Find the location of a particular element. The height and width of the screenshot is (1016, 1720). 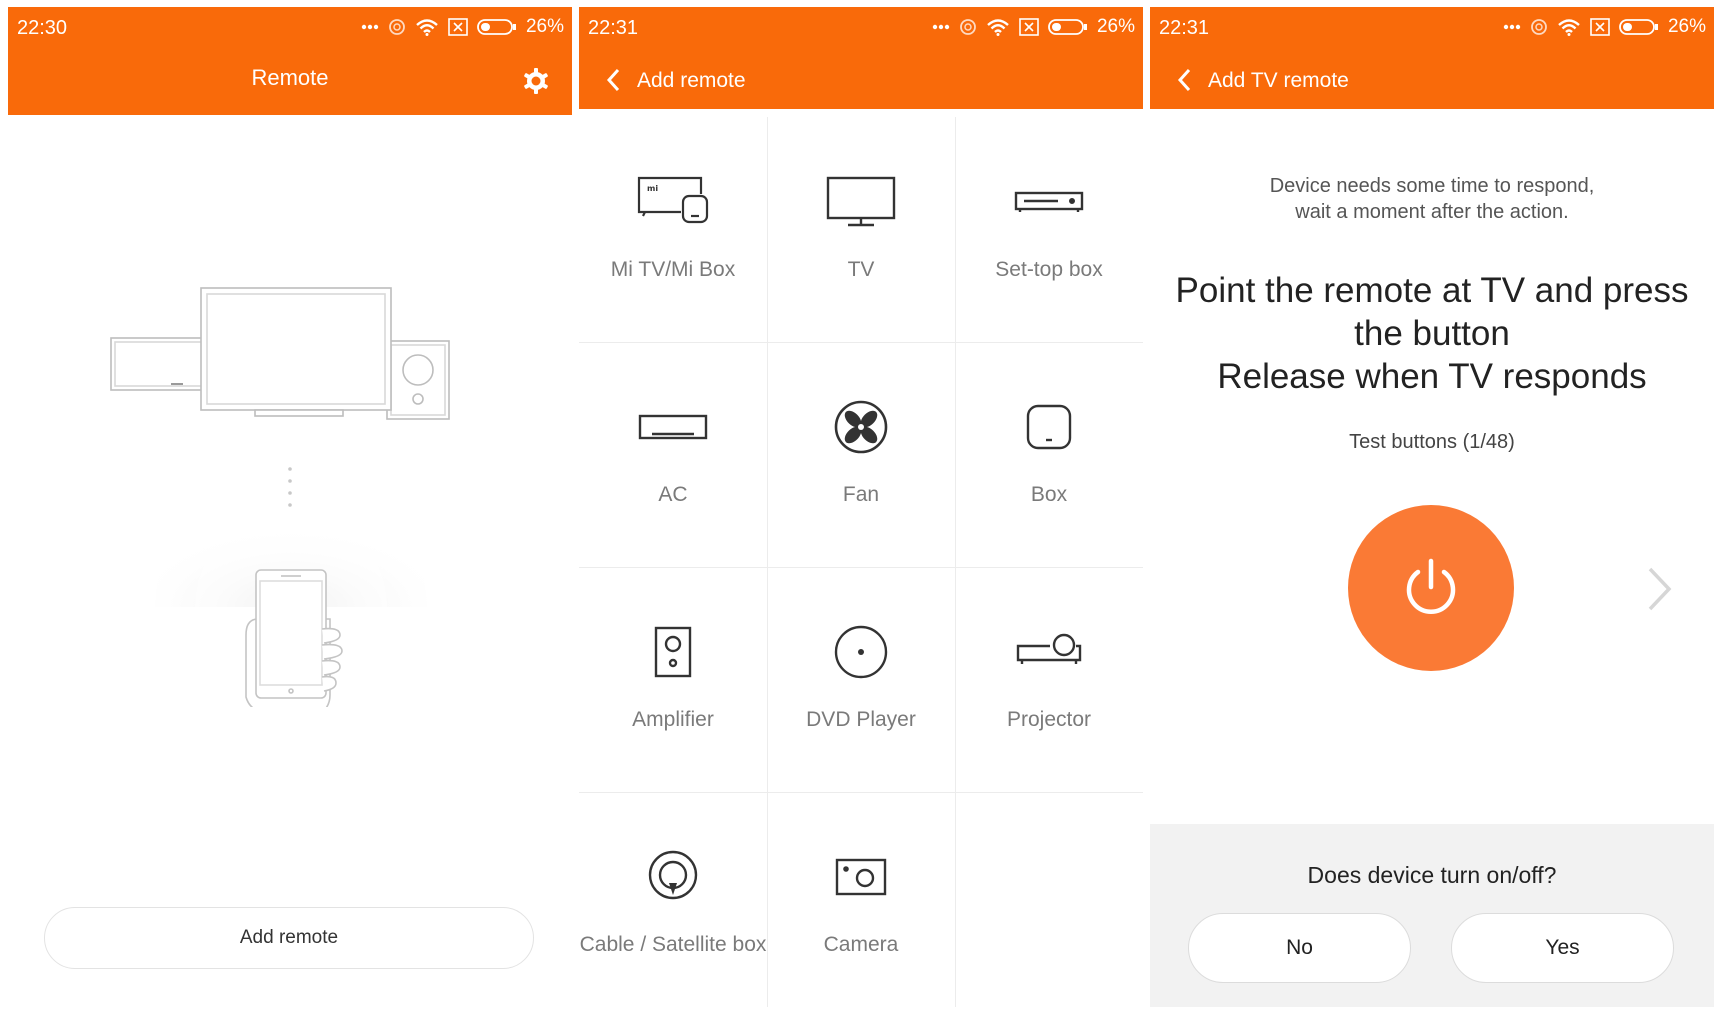

device-label: TV is located at coordinates (861, 269).